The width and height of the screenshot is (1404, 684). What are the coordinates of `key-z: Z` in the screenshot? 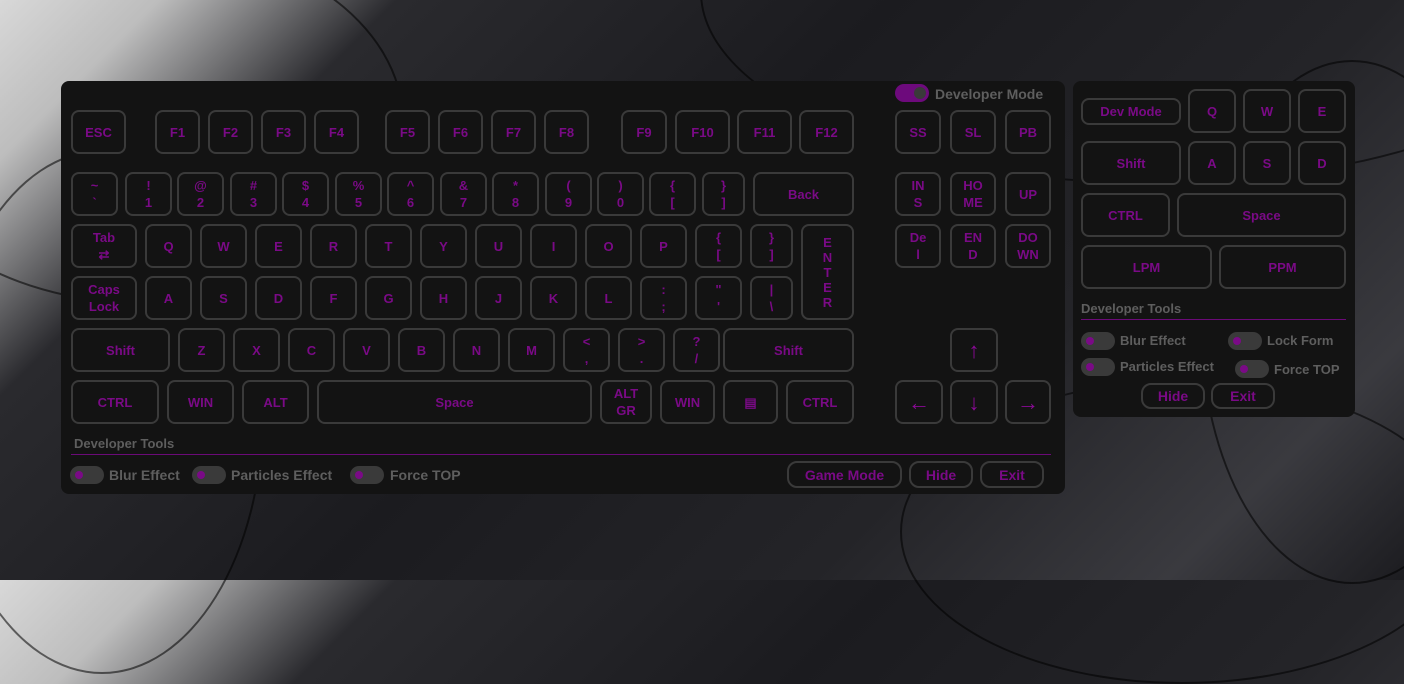 It's located at (201, 350).